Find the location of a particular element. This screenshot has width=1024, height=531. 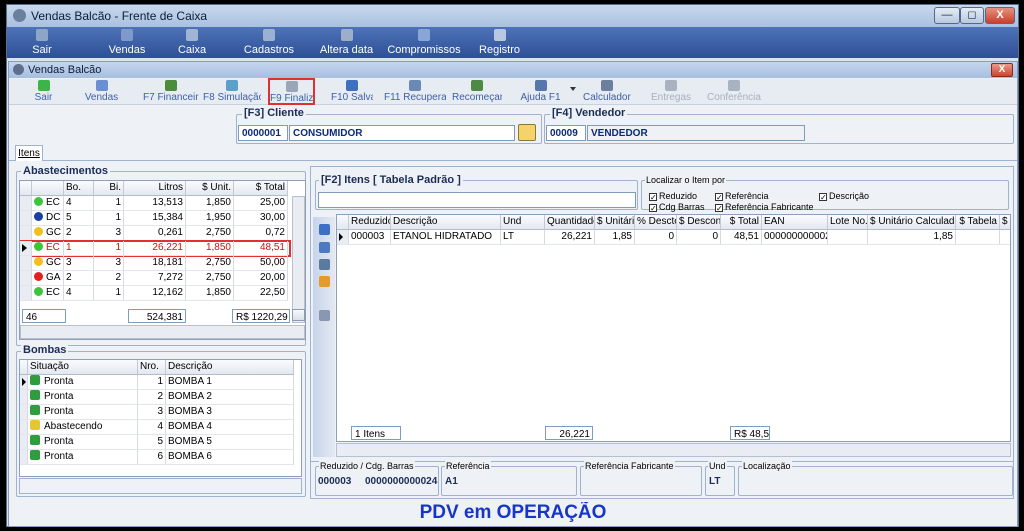

menu-vendas: Vendas is located at coordinates (127, 42).